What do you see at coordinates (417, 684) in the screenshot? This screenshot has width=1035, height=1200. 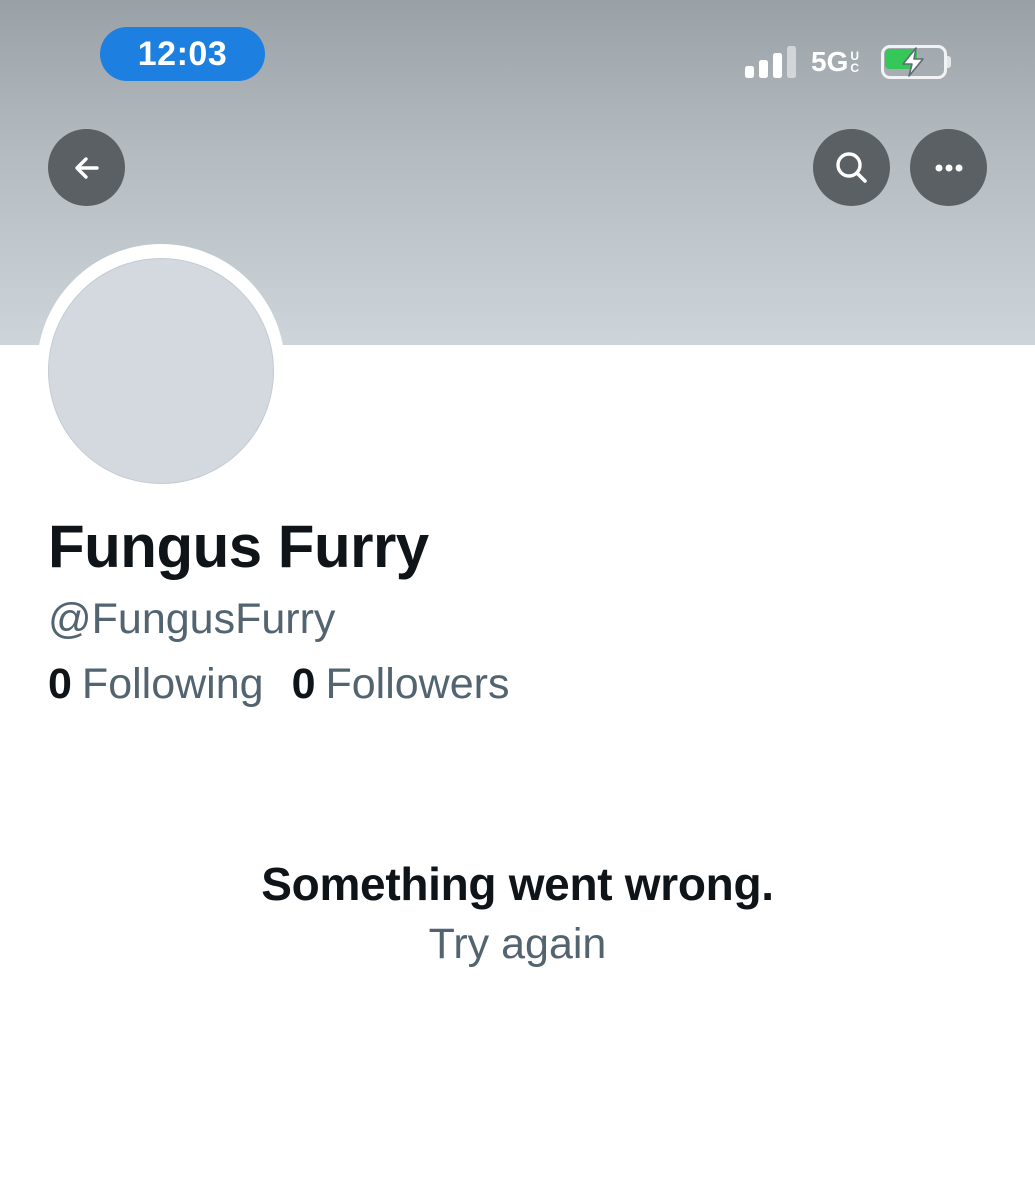 I see `followers-label: Followers` at bounding box center [417, 684].